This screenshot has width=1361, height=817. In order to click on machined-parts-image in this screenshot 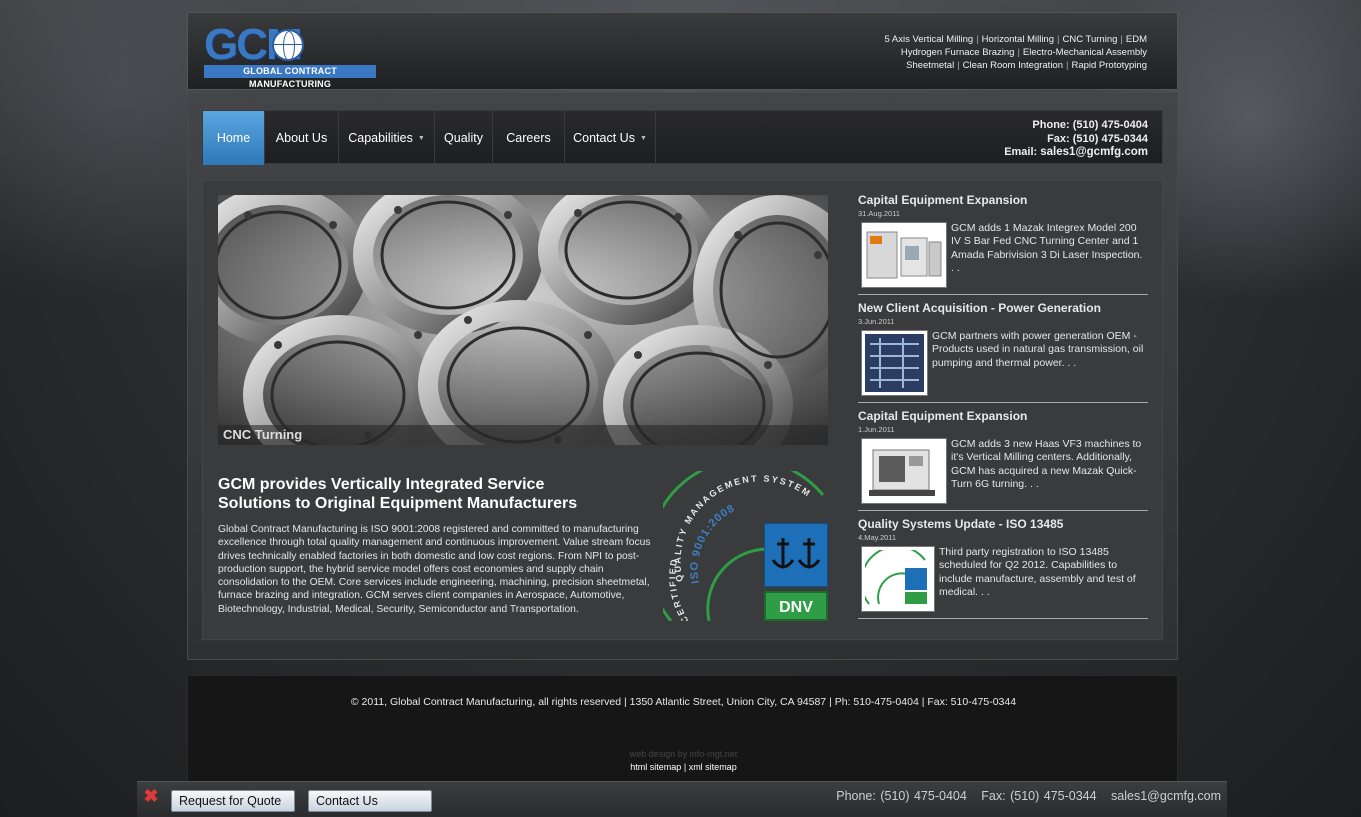, I will do `click(523, 320)`.